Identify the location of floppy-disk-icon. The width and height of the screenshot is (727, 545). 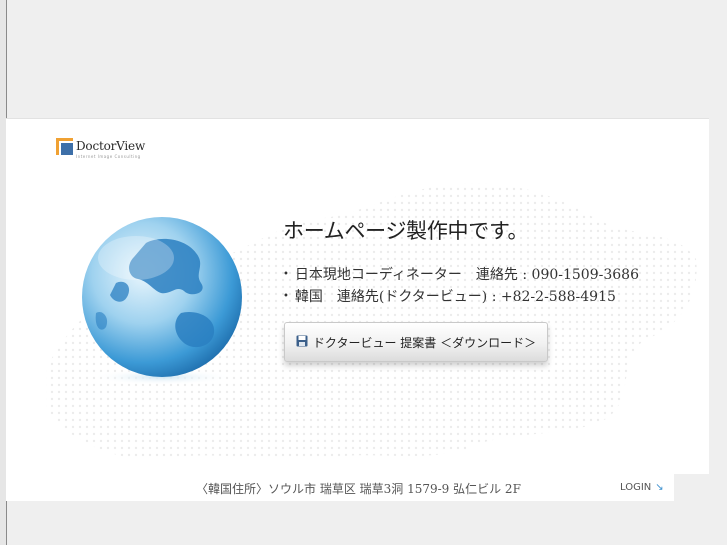
(302, 342).